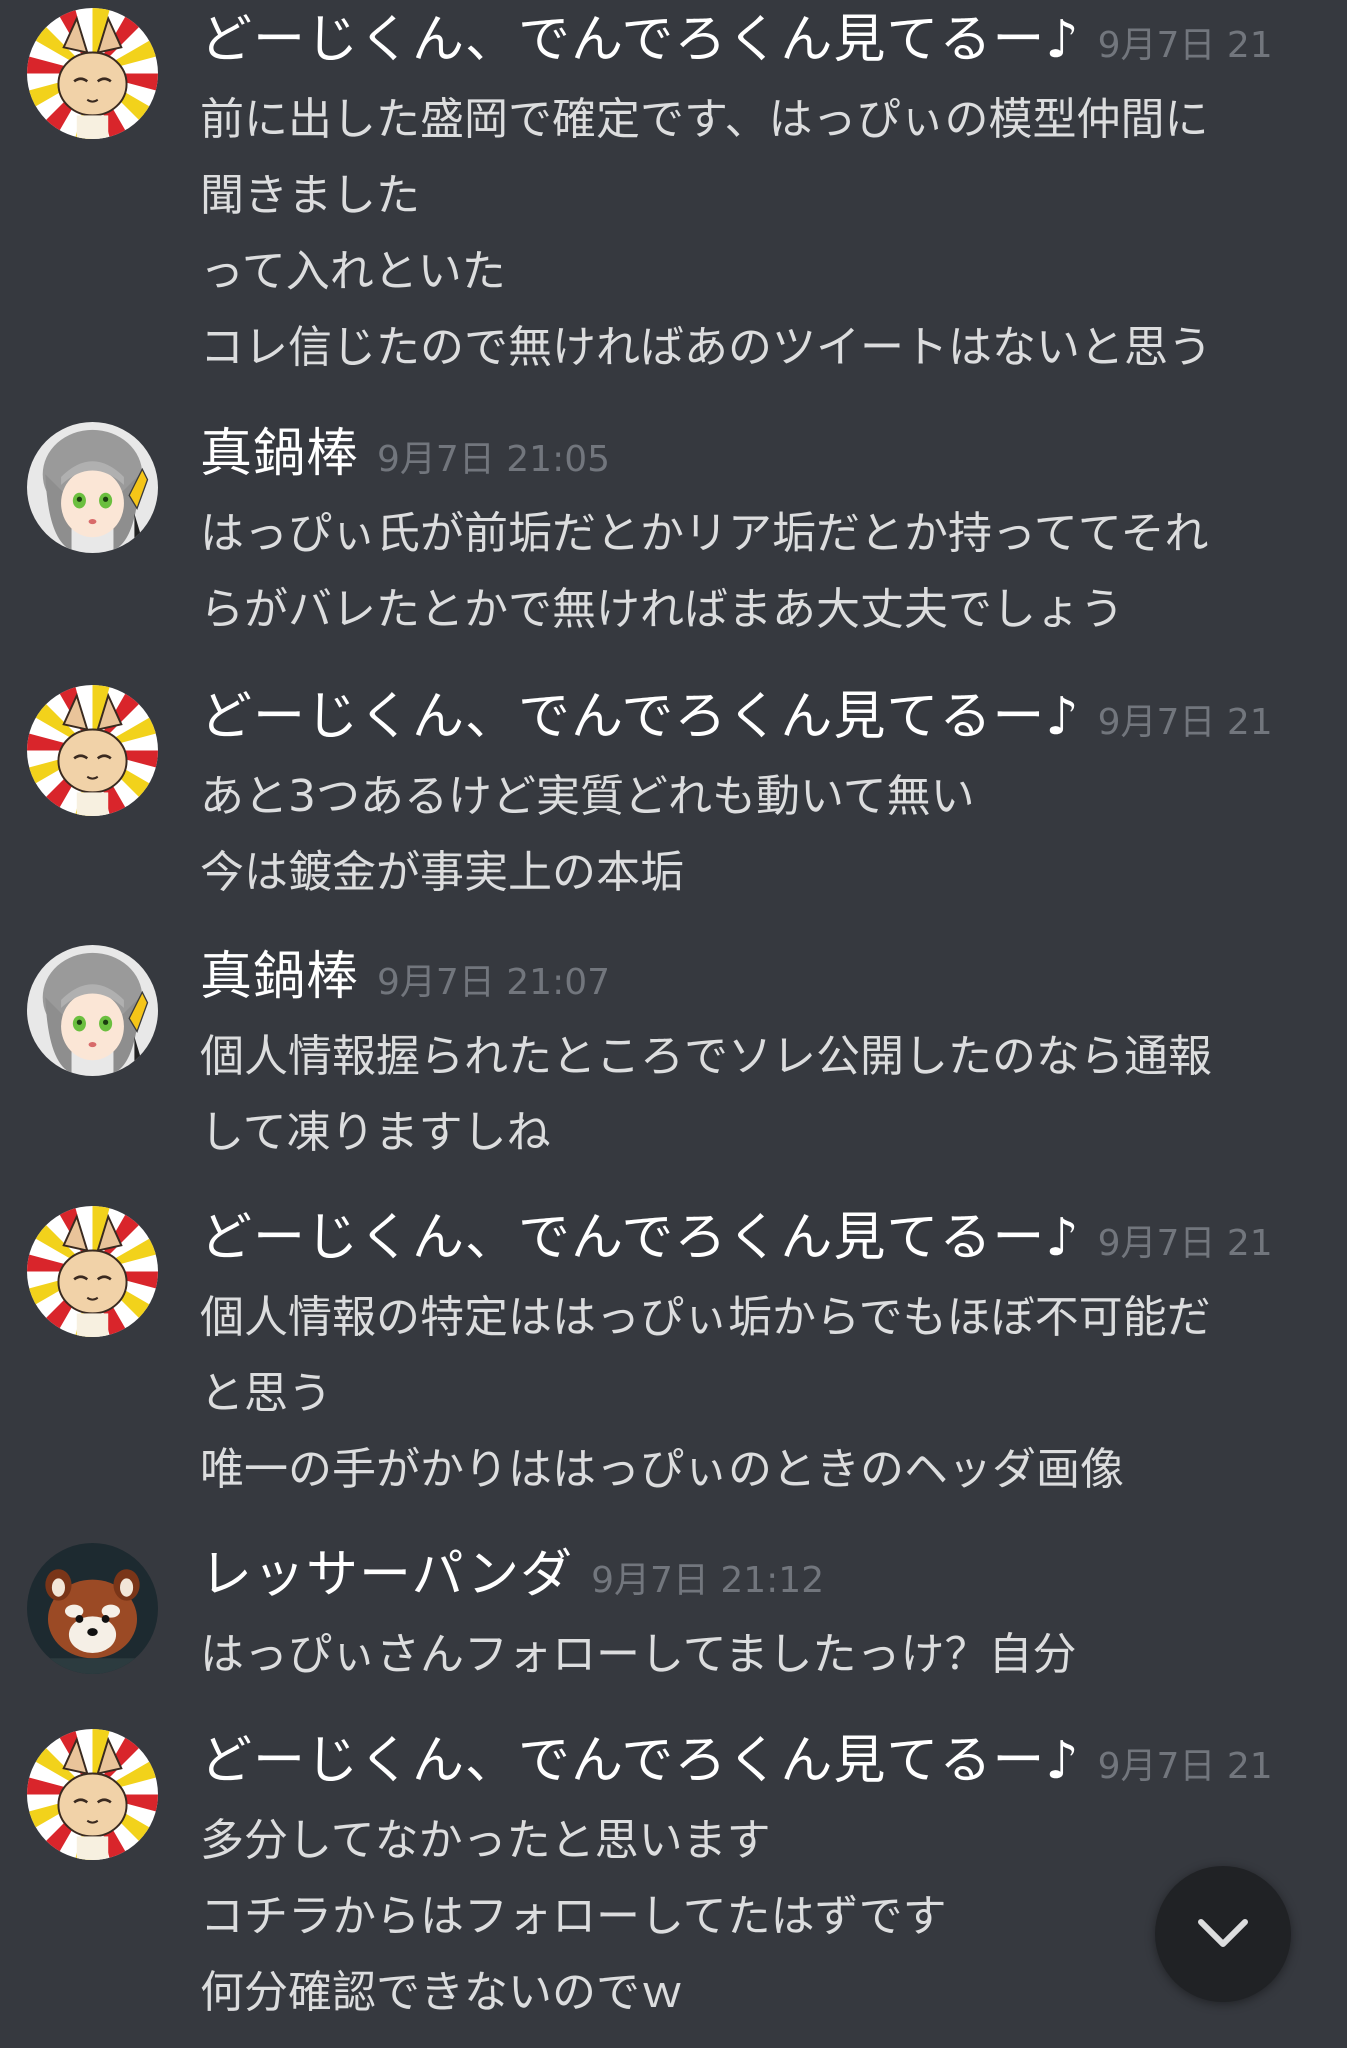  What do you see at coordinates (587, 796) in the screenshot?
I see `message-line: あと3つあるけど実質どれも動いて無い` at bounding box center [587, 796].